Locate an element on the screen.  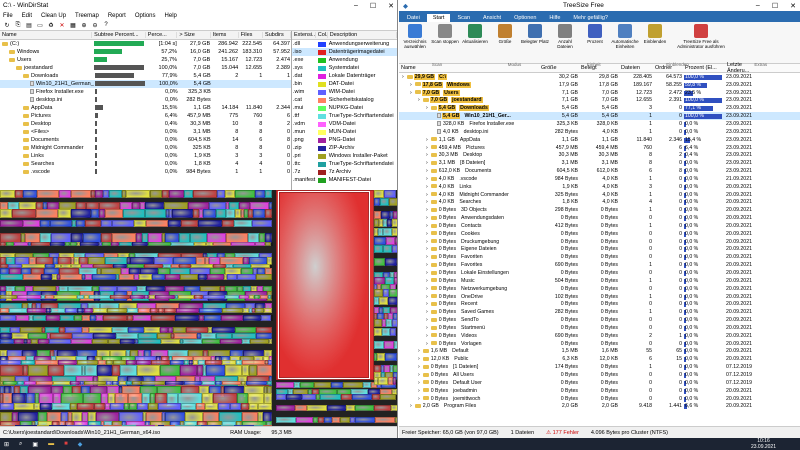
extension-row: .dll Anwendungserweiterung is located at coordinates (344, 44).